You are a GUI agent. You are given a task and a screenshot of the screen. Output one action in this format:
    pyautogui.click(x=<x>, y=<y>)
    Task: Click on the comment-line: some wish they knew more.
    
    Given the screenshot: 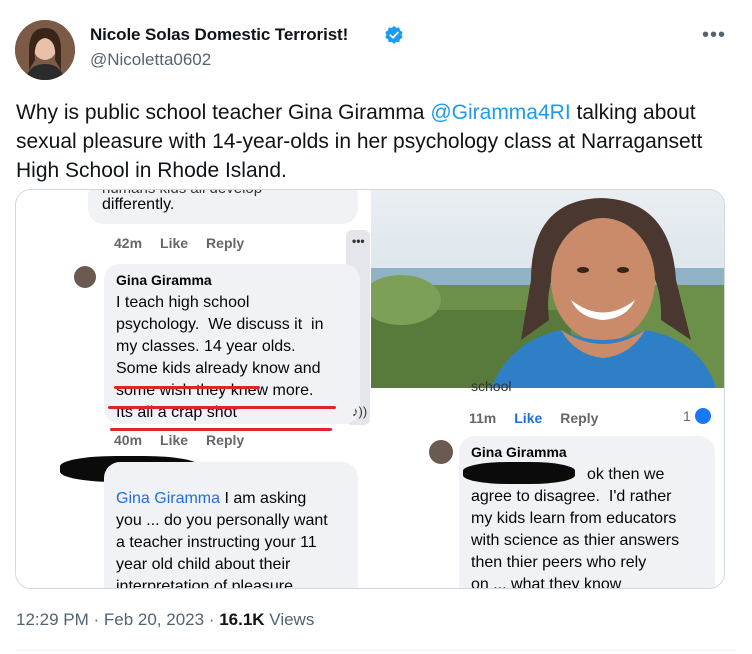 What is the action you would take?
    pyautogui.click(x=215, y=390)
    